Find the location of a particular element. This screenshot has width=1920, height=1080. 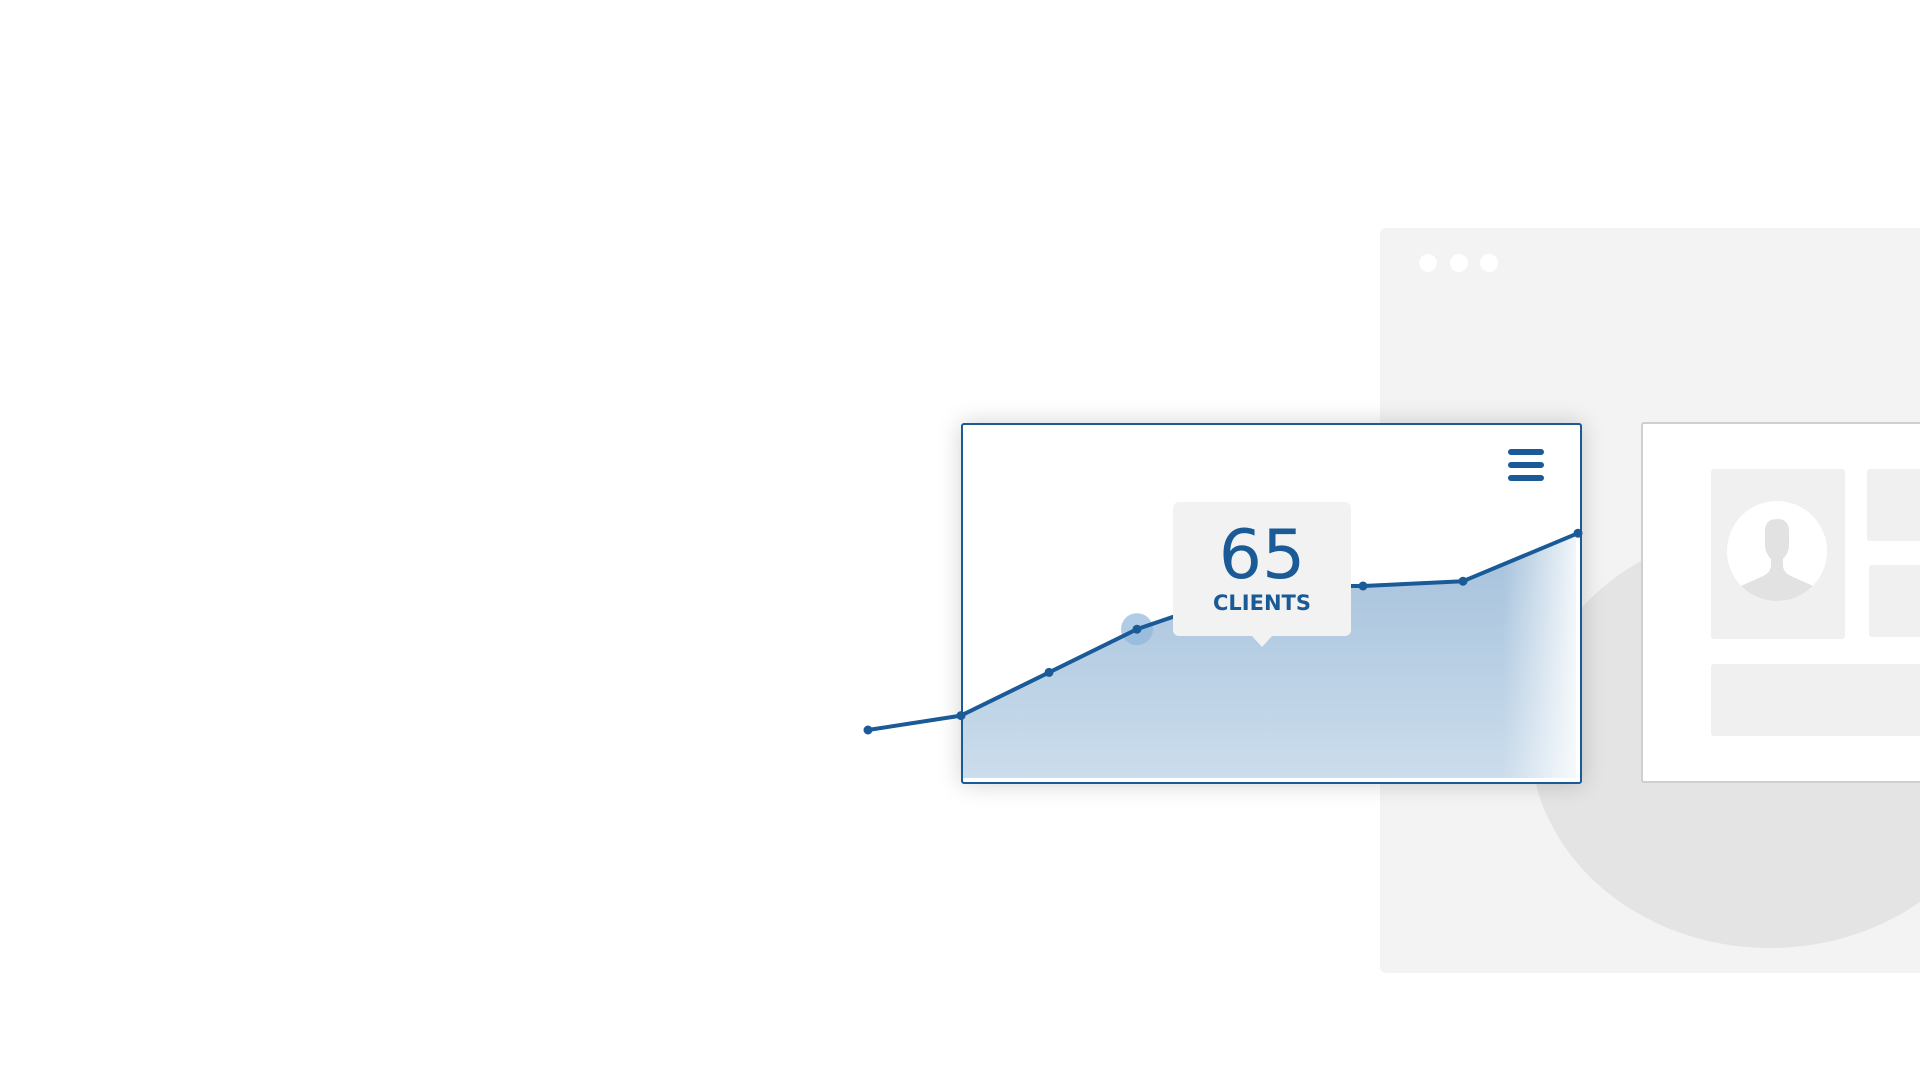

area-chart is located at coordinates (1223, 601).